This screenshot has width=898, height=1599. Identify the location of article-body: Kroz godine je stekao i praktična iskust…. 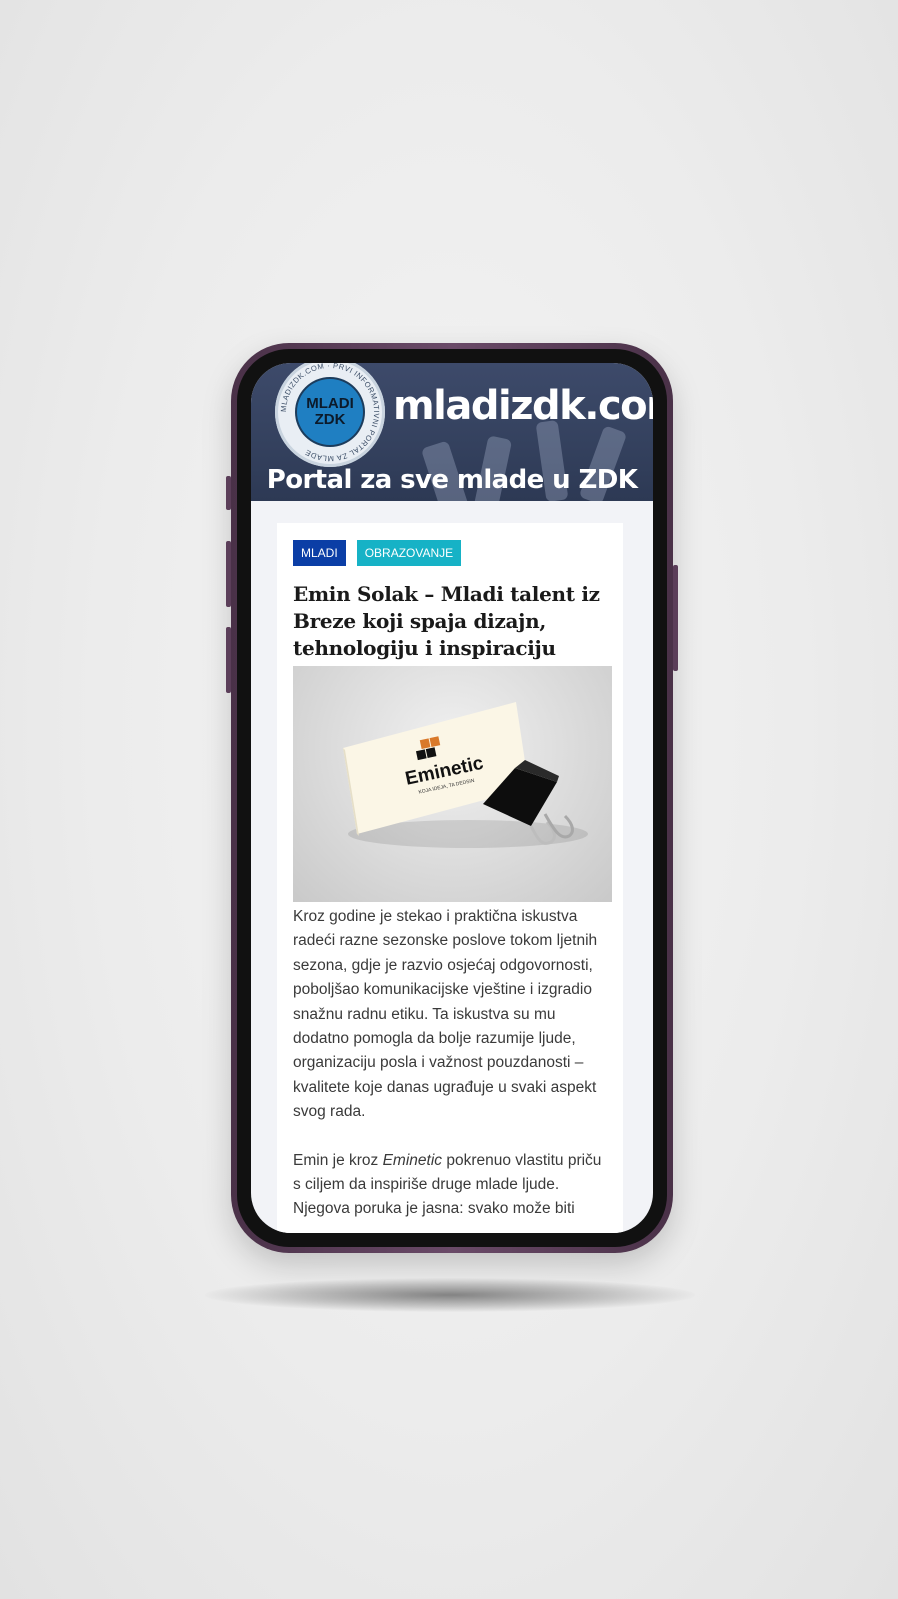
(453, 1069).